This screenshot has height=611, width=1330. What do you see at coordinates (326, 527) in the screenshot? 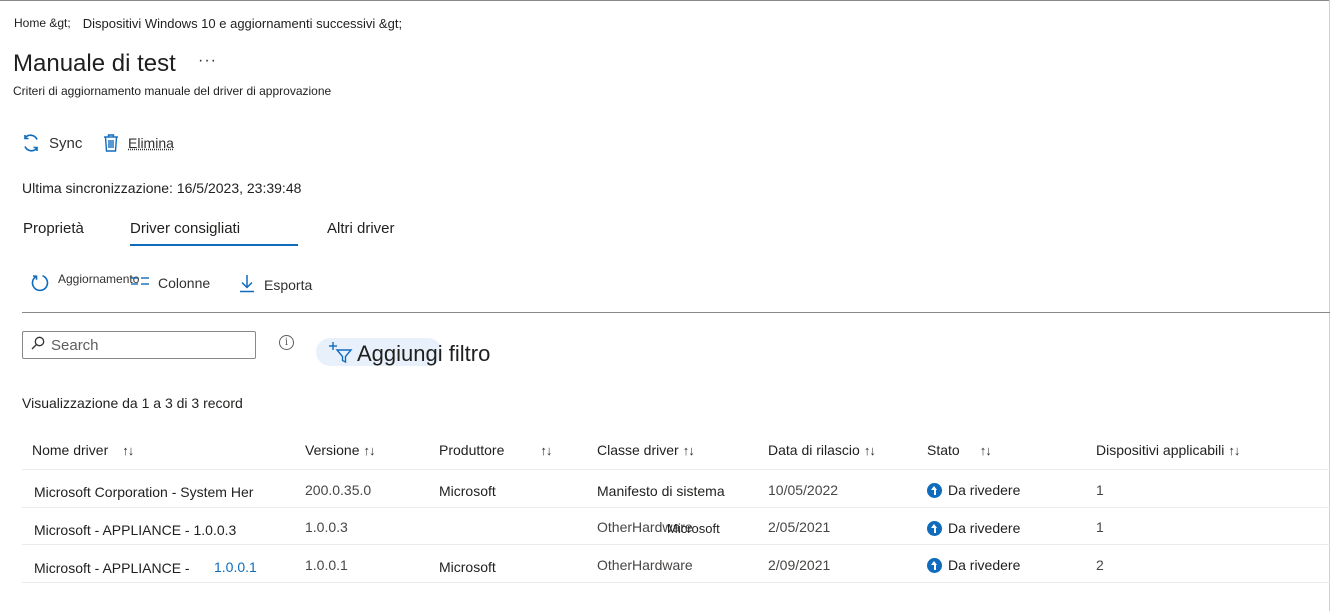
I see `cell-version: 1.0.0.3` at bounding box center [326, 527].